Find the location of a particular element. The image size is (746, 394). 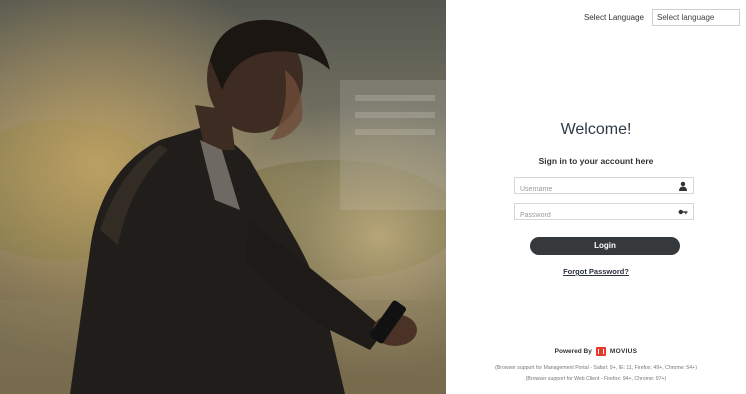

username-input is located at coordinates (592, 189).